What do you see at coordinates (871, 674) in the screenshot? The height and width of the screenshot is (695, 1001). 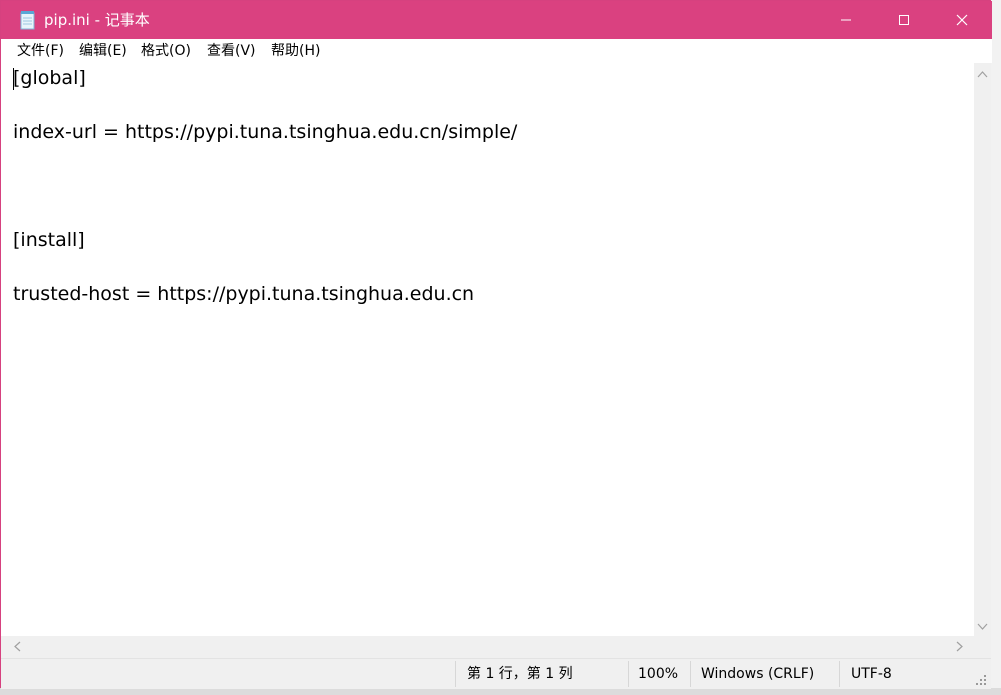 I see `encoding: UTF-8` at bounding box center [871, 674].